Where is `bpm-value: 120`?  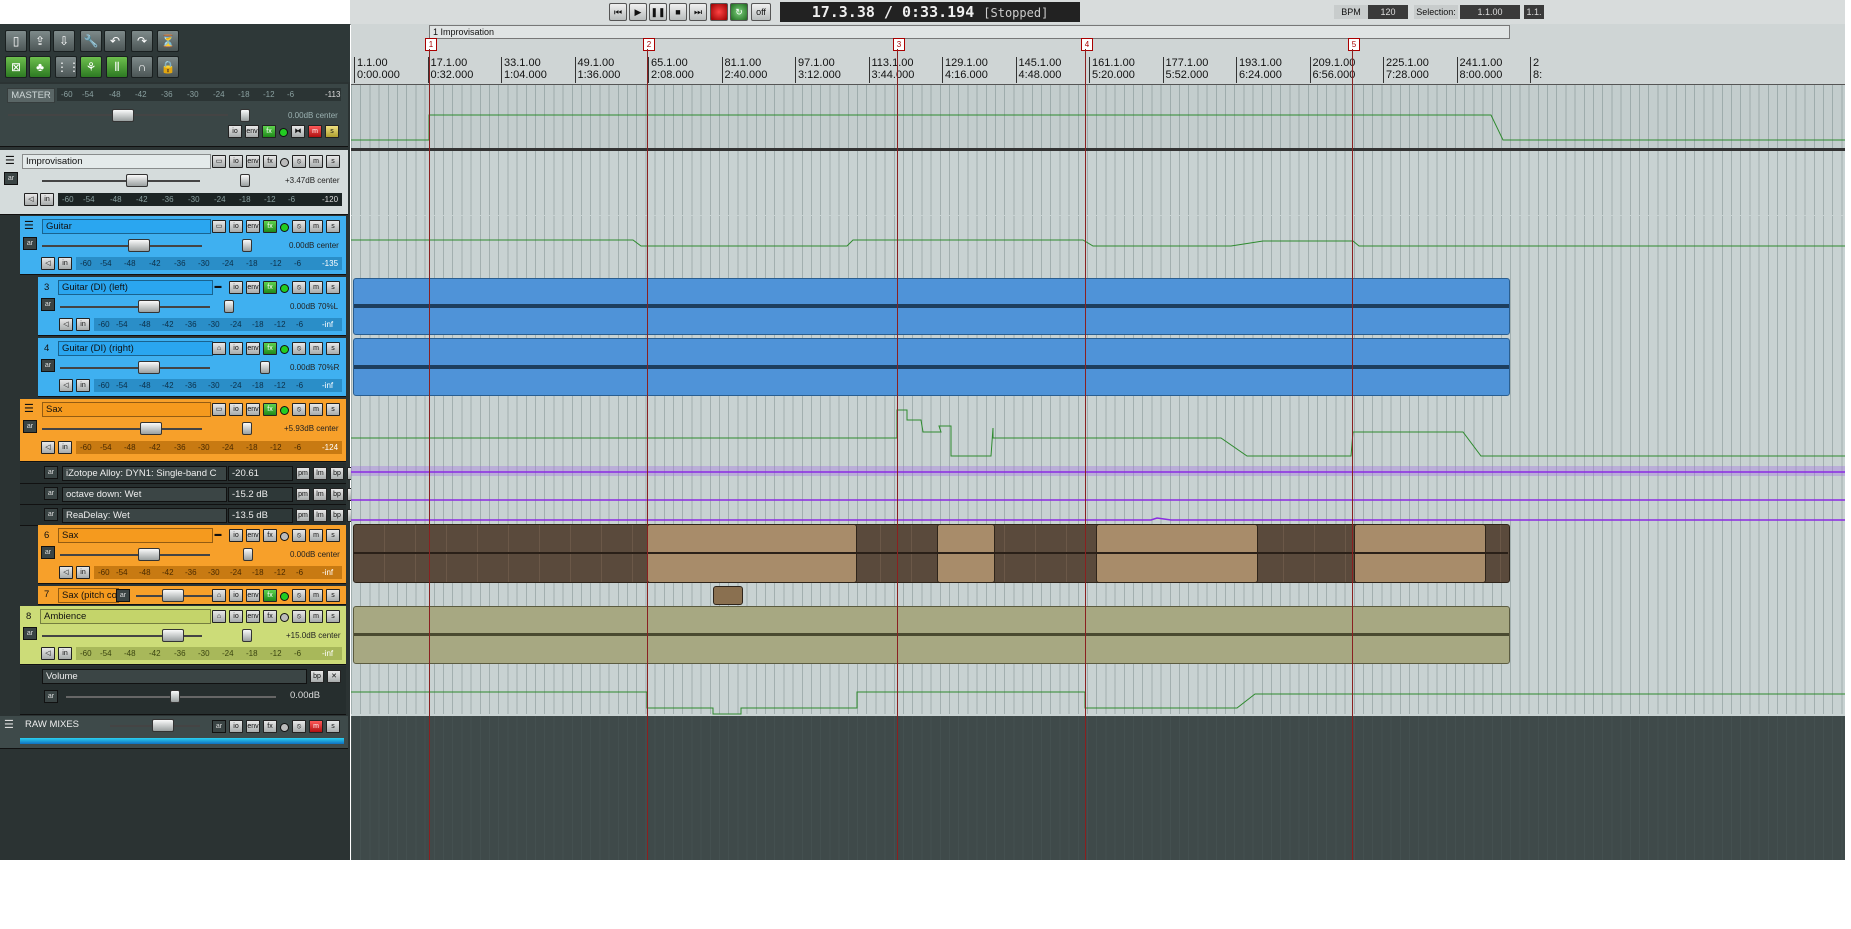
bpm-value: 120 is located at coordinates (1388, 12).